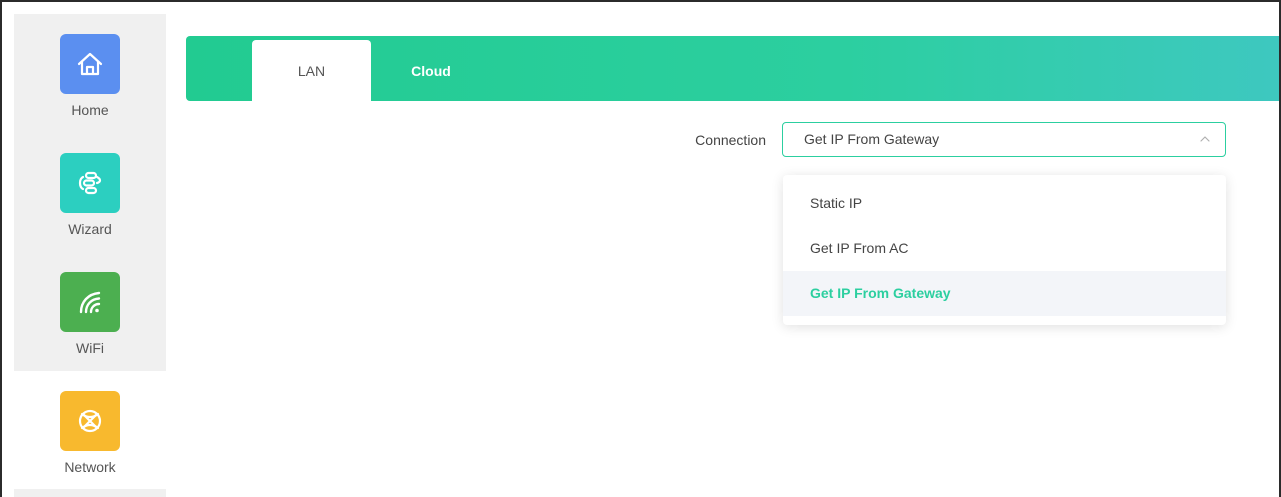  I want to click on wizard-icon, so click(90, 183).